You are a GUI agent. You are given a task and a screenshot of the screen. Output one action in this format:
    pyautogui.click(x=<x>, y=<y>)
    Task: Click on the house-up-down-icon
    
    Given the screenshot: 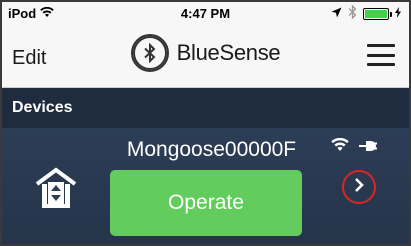 What is the action you would take?
    pyautogui.click(x=56, y=190)
    